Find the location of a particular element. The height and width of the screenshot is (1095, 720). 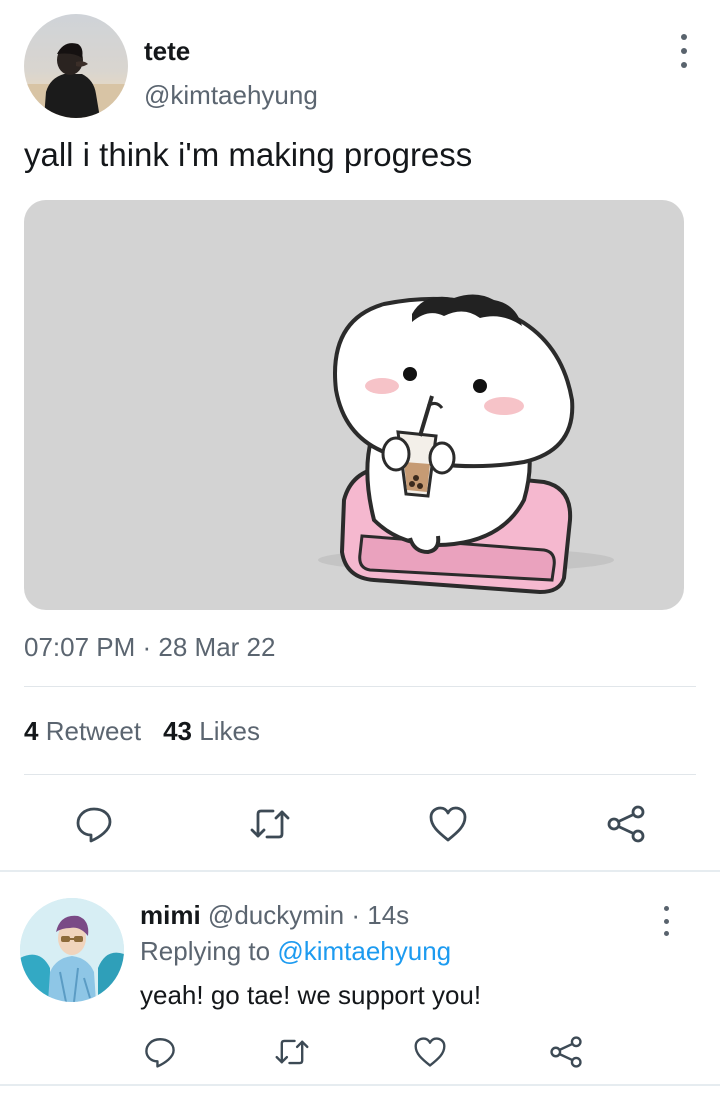

like-icon is located at coordinates (448, 824).